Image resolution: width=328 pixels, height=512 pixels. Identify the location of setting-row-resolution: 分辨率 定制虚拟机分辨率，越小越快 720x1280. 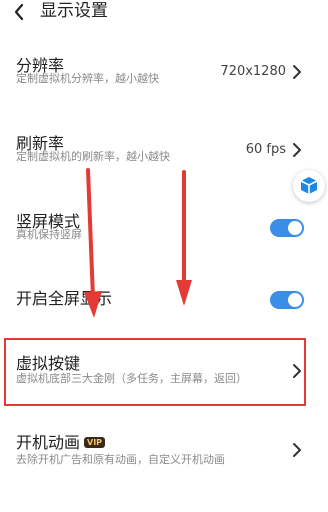
(164, 73).